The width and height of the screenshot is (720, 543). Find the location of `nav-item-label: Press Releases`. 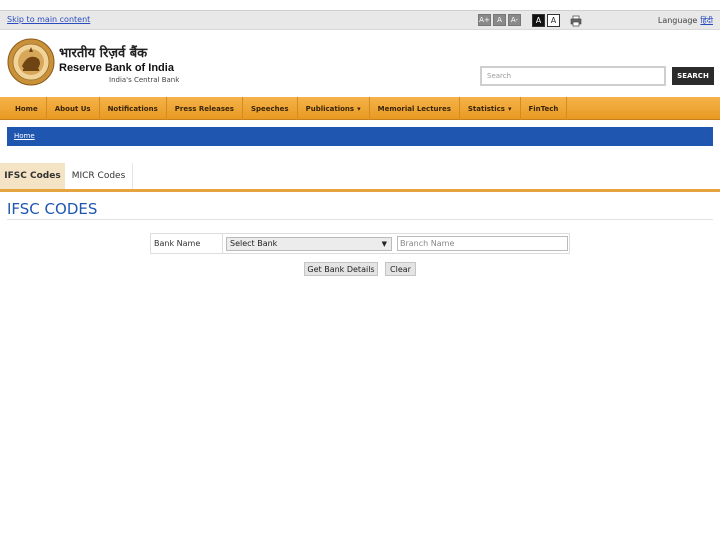

nav-item-label: Press Releases is located at coordinates (204, 108).